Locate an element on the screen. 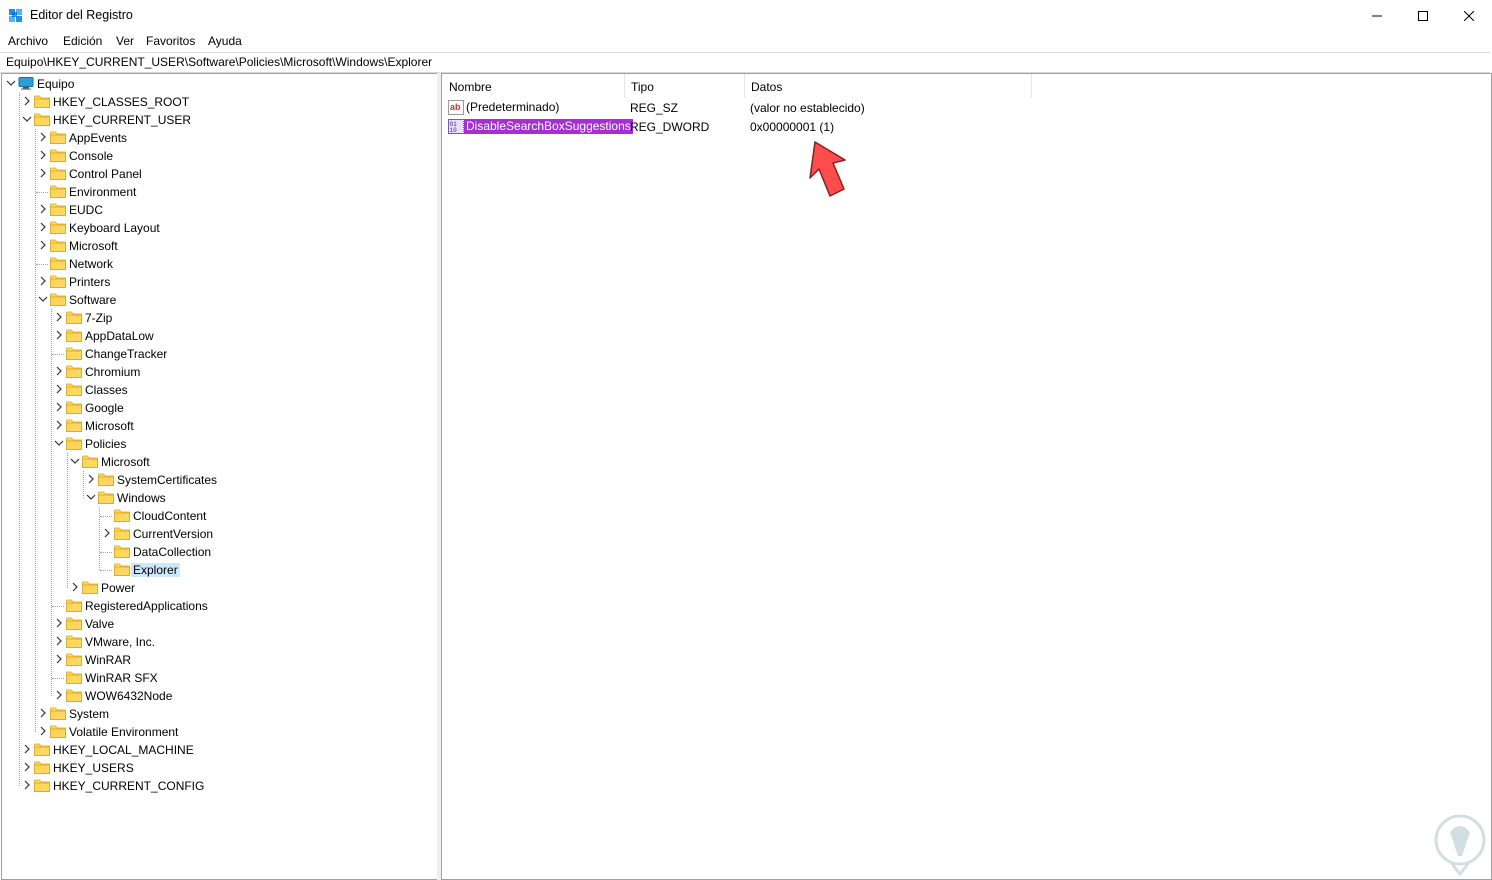  tree-node: Equipo is located at coordinates (219, 84).